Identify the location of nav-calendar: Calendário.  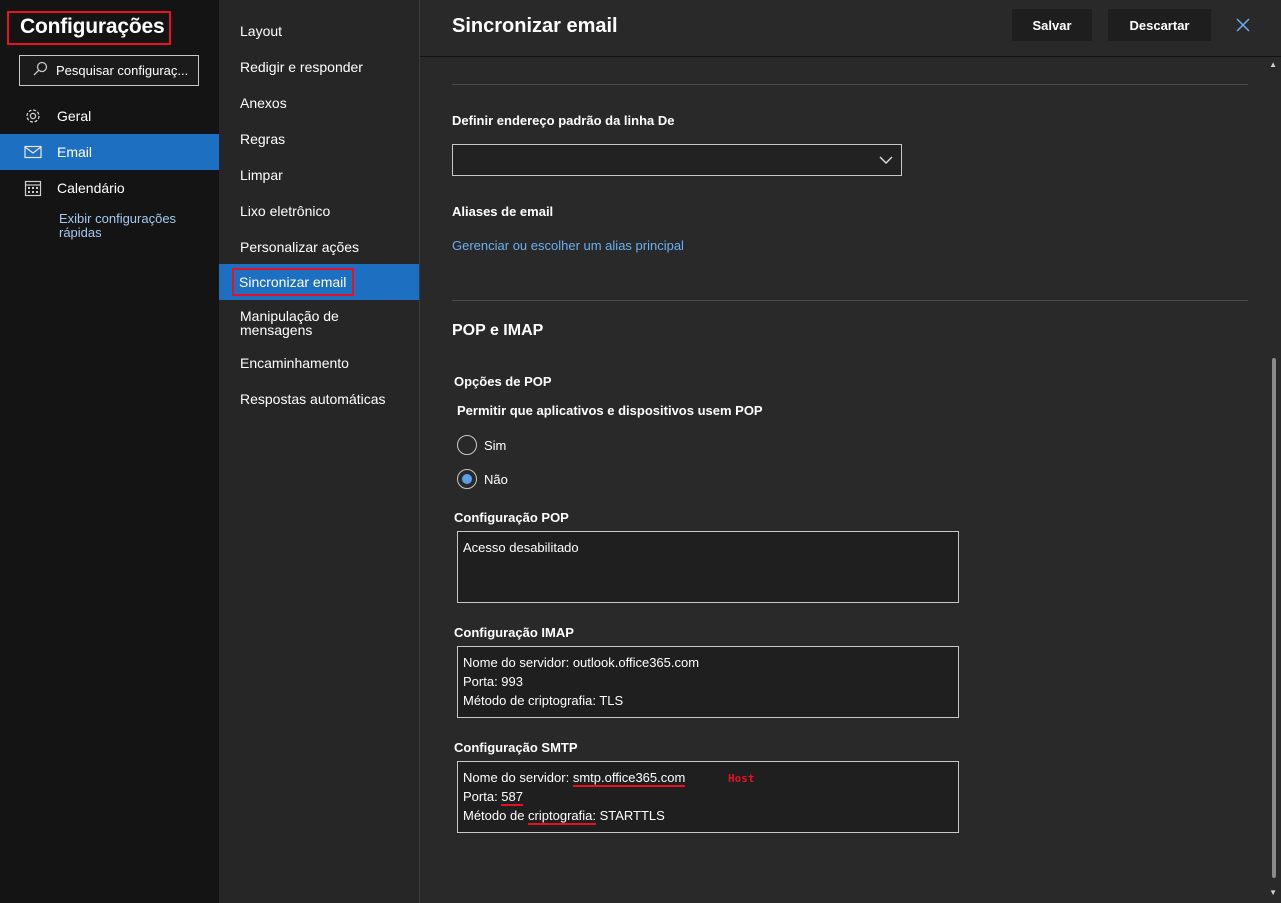
(109, 188).